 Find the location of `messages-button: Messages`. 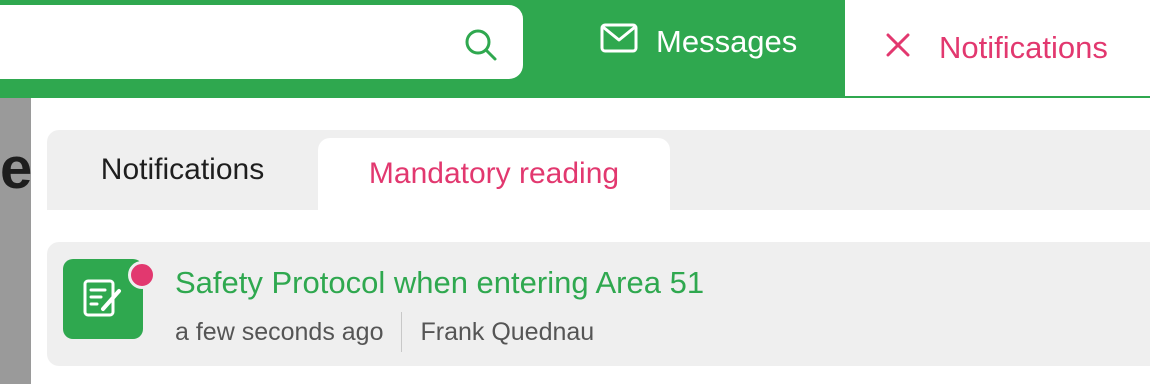

messages-button: Messages is located at coordinates (698, 42).